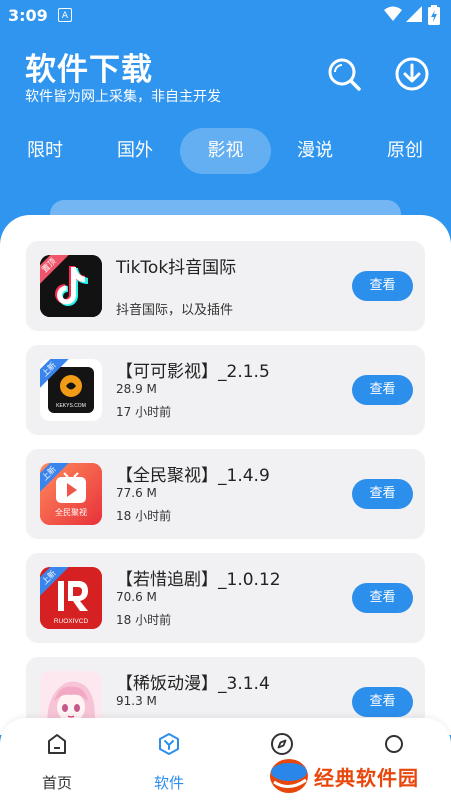 Image resolution: width=451 pixels, height=803 pixels. What do you see at coordinates (71, 390) in the screenshot?
I see `keke-icon: KEKYS.COM 上新` at bounding box center [71, 390].